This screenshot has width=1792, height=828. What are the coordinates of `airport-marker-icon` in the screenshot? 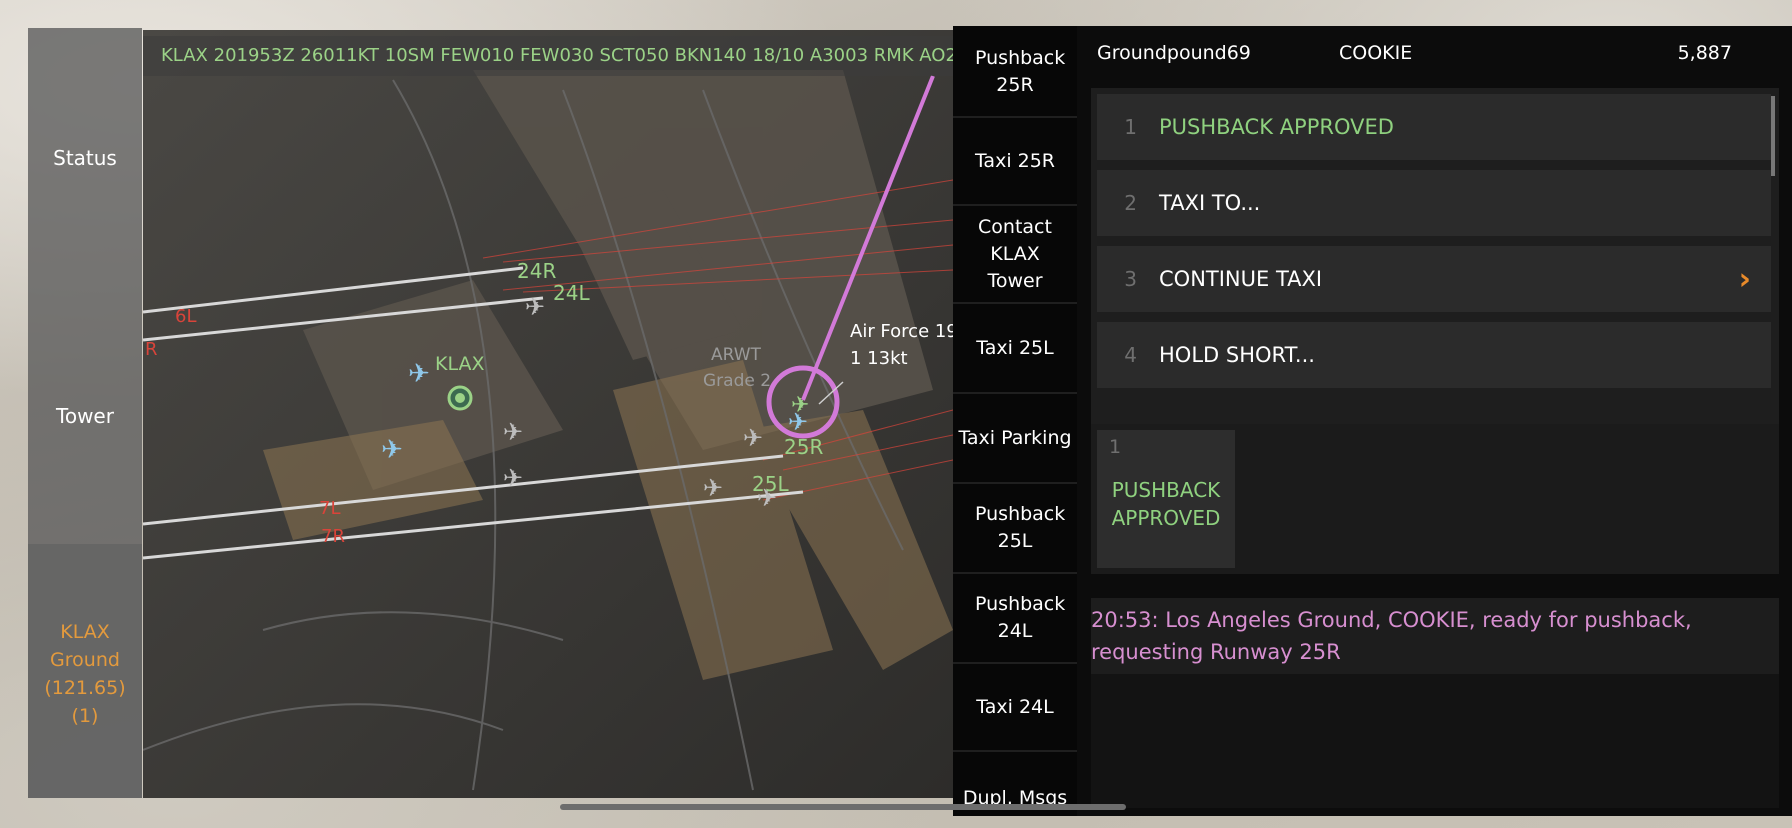 It's located at (460, 398).